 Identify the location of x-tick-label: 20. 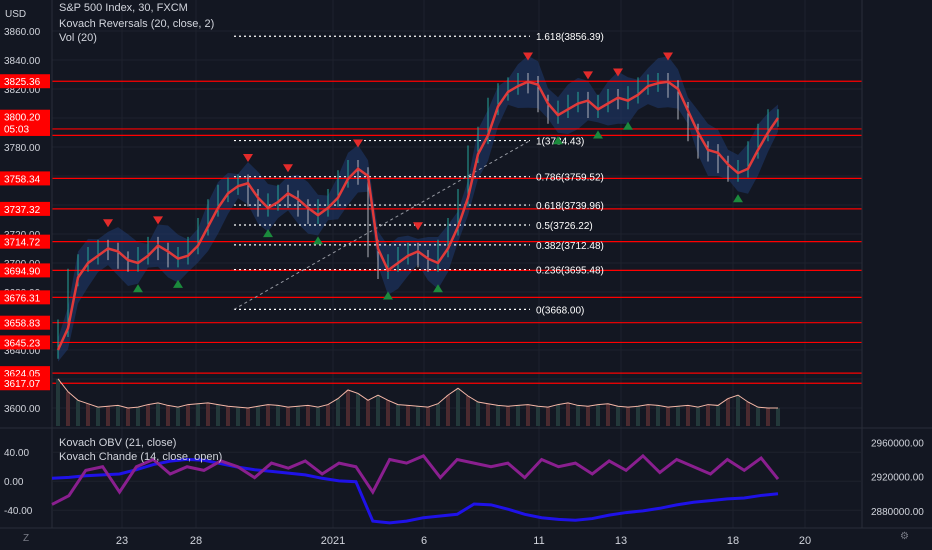
(805, 541).